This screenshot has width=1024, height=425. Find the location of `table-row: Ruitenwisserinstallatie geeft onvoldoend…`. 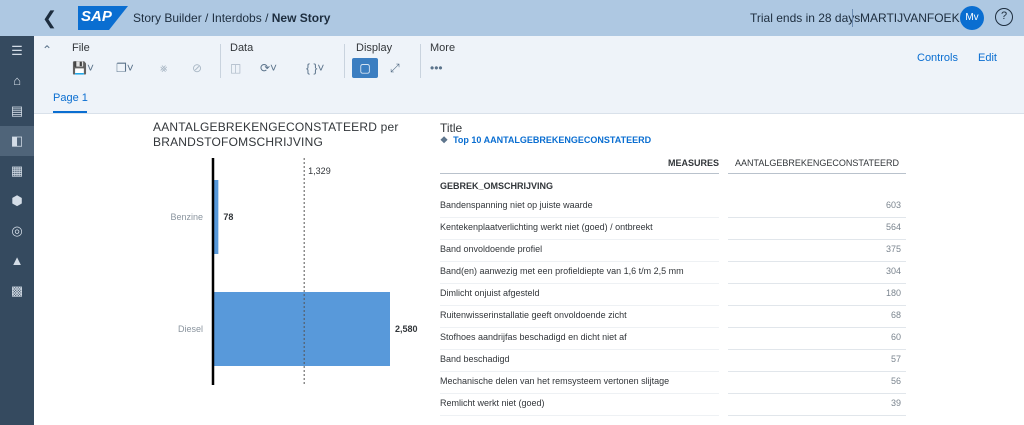

table-row: Ruitenwisserinstallatie geeft onvoldoend… is located at coordinates (673, 317).